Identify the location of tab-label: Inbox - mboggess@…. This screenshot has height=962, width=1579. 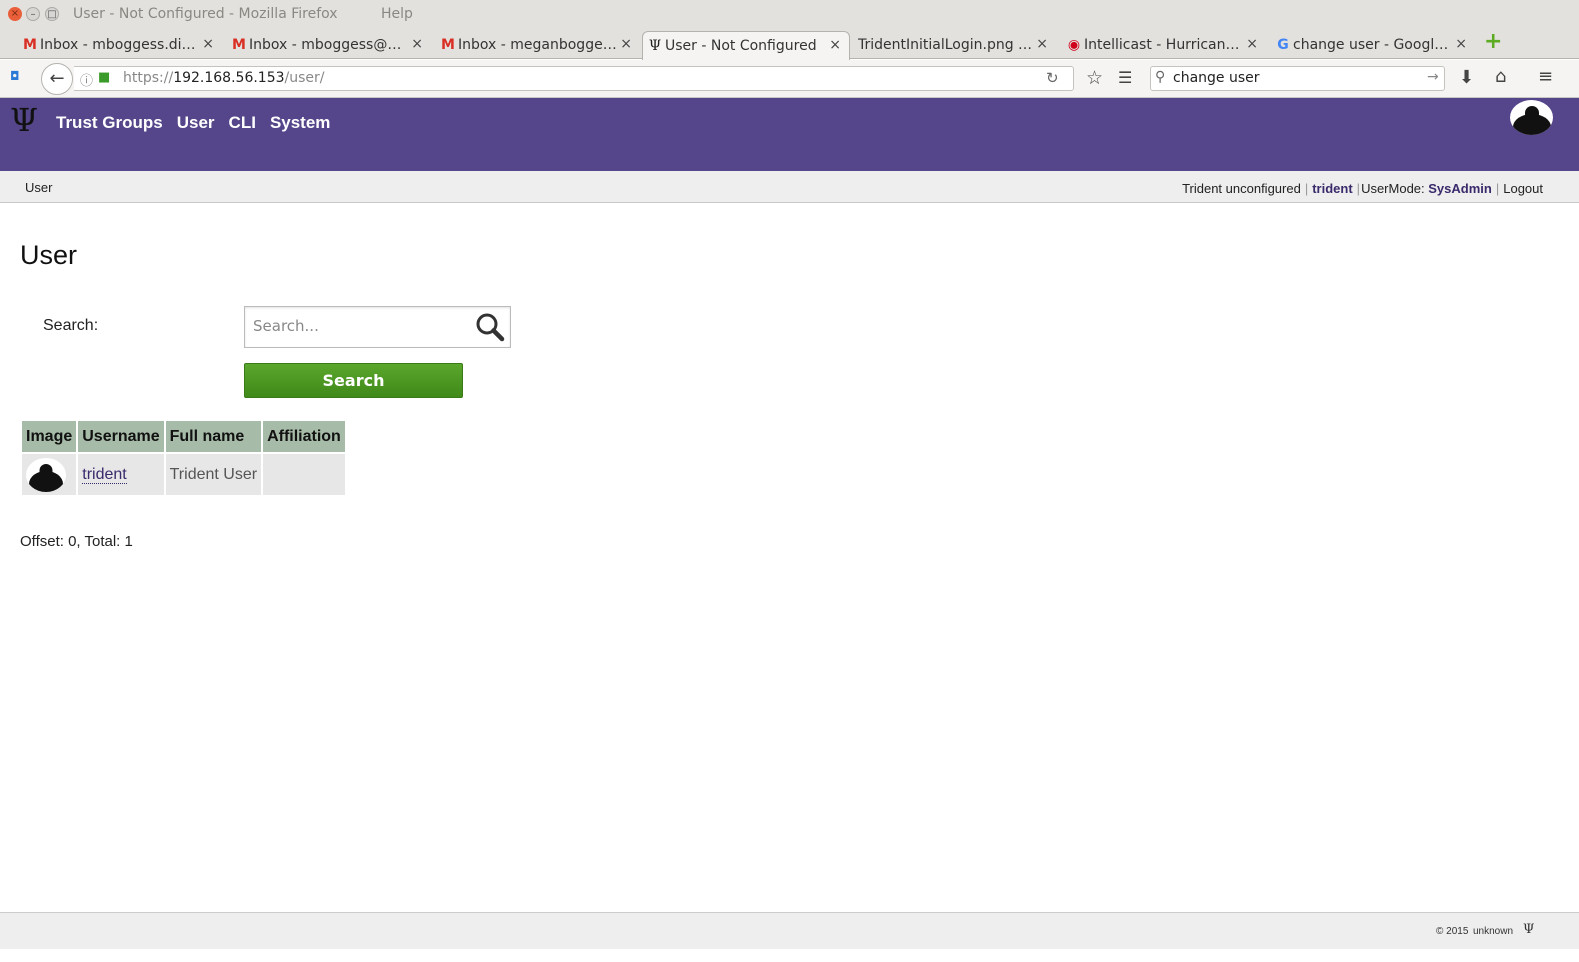
(325, 45).